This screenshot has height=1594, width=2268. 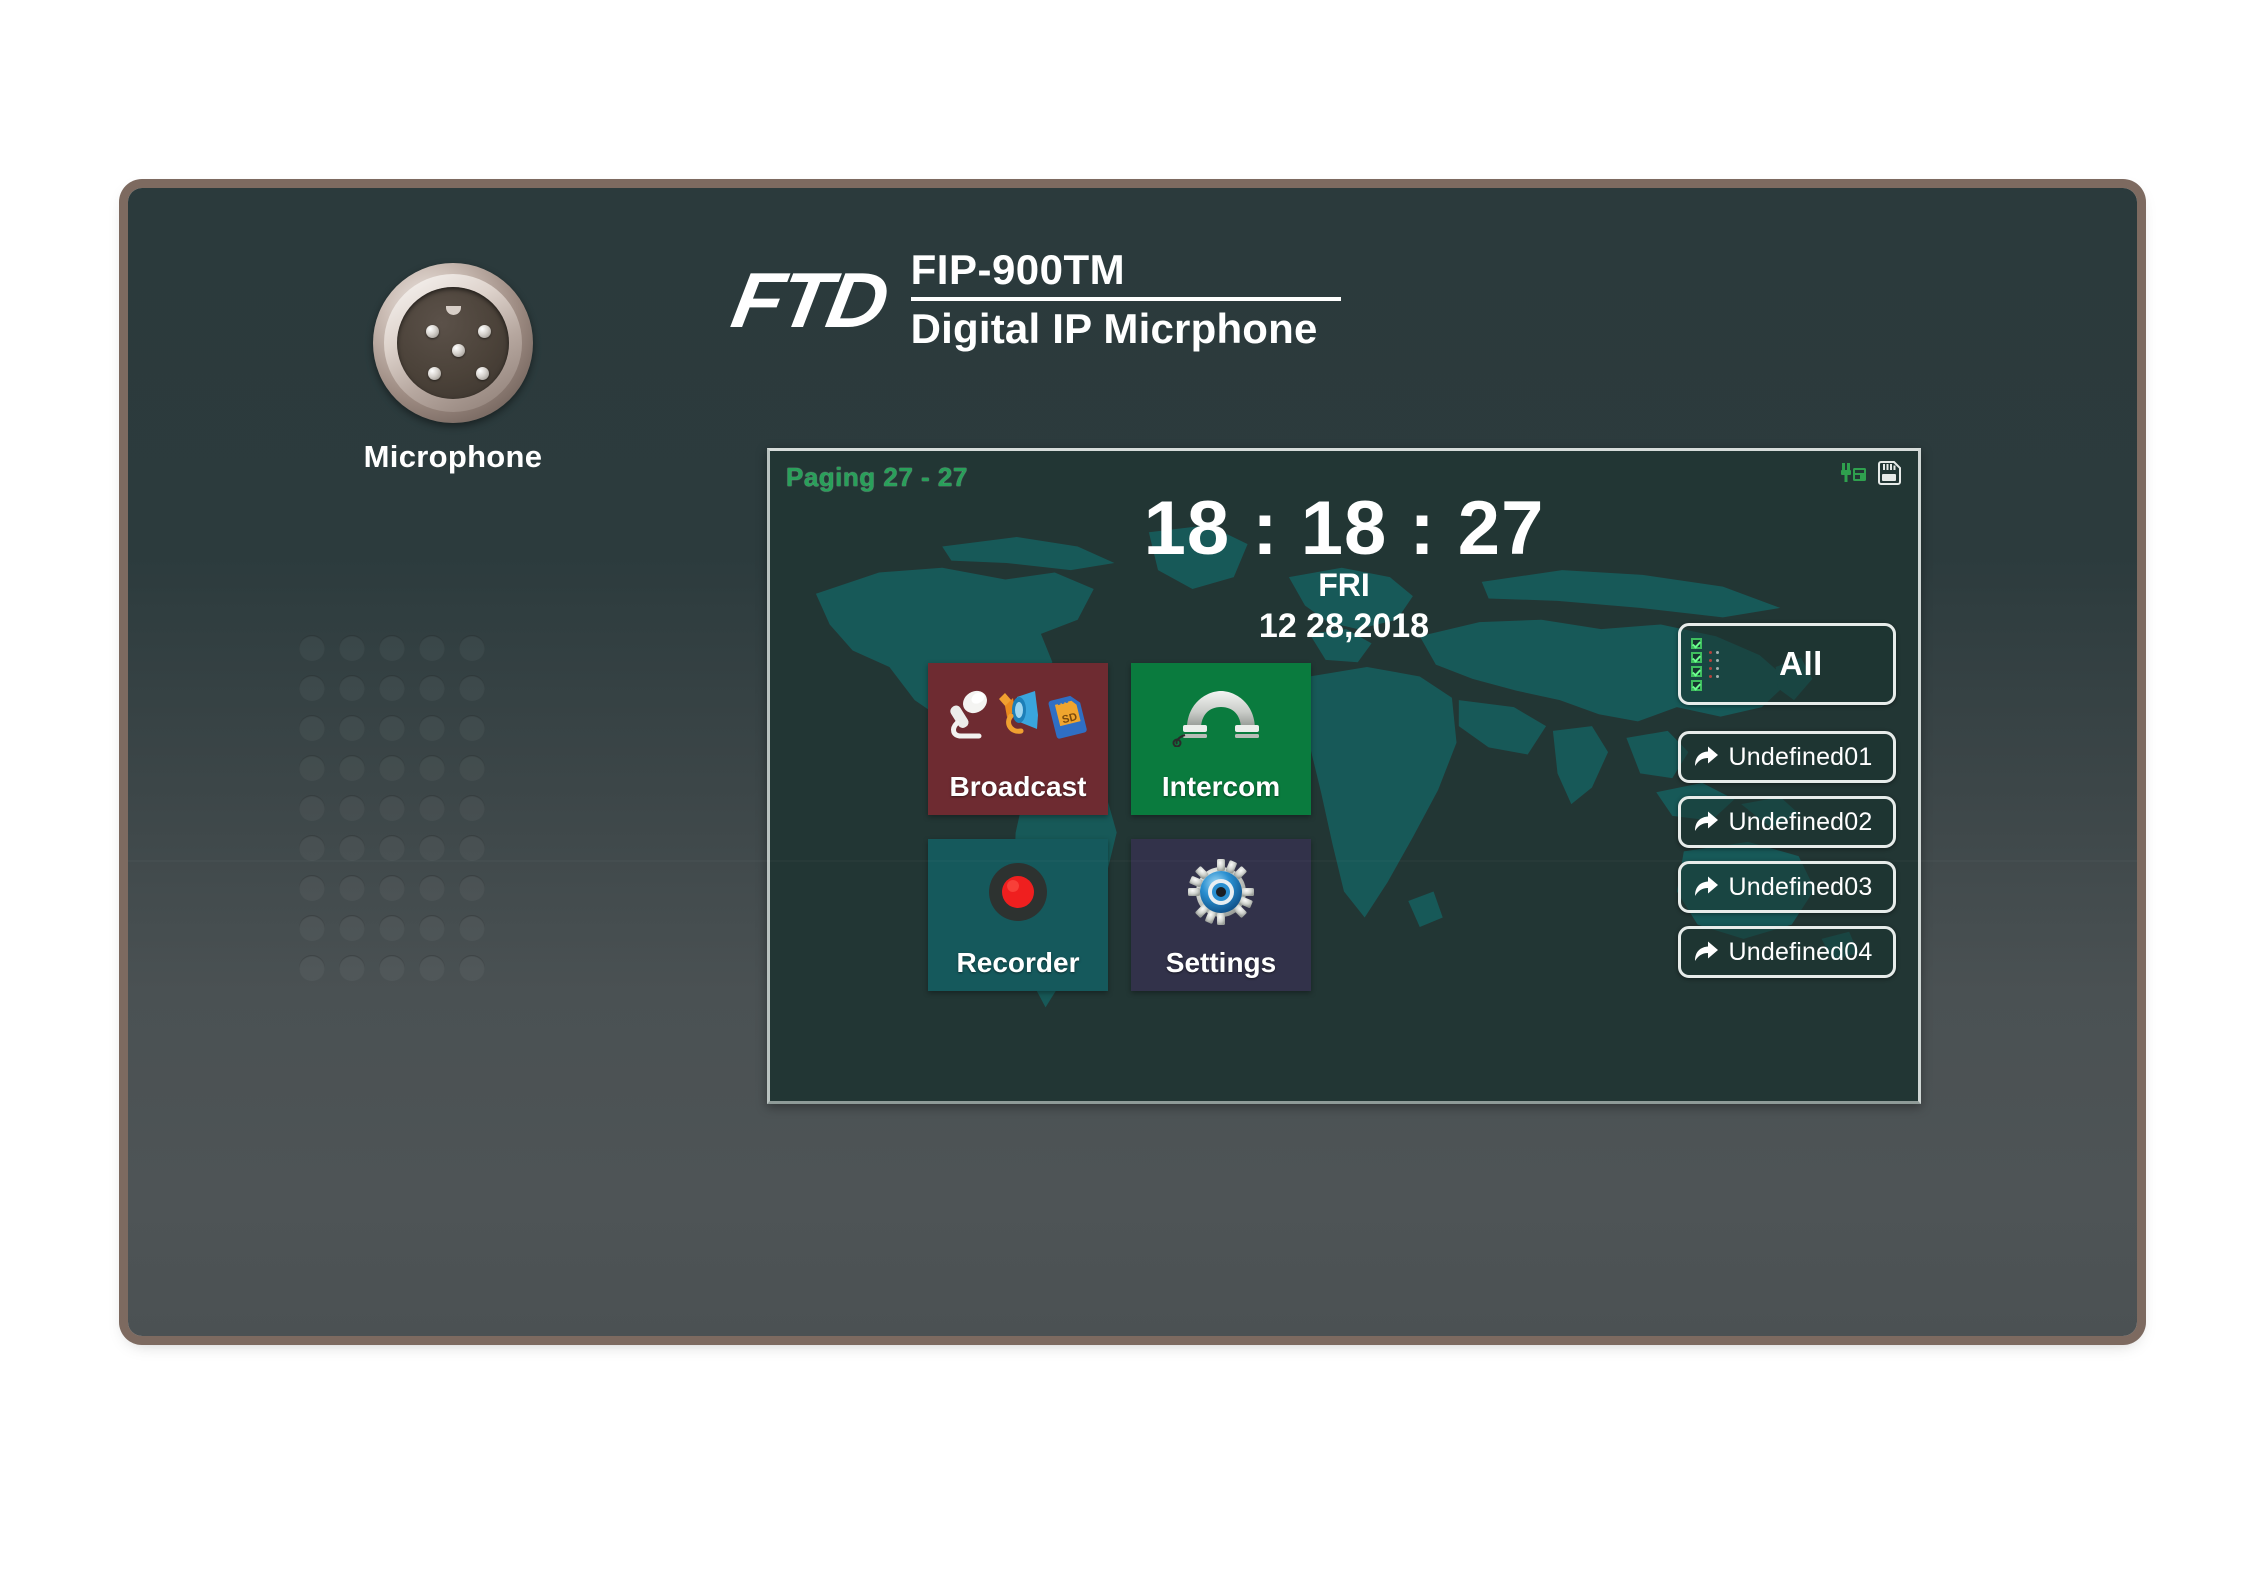 I want to click on microphone-icon, so click(x=968, y=714).